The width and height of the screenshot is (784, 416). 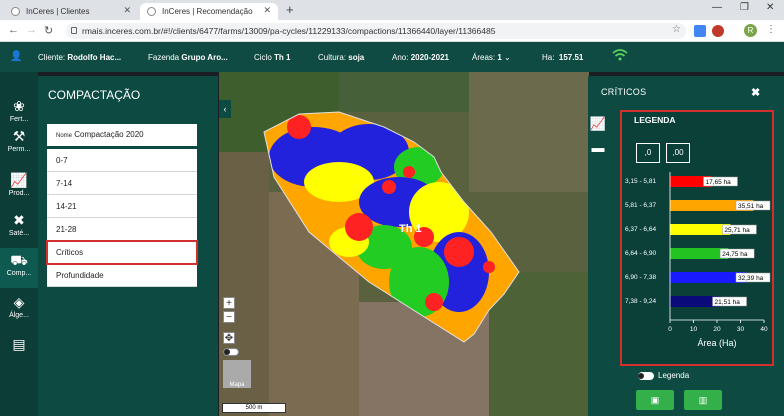 I want to click on category-label: 6,37 - 6,64, so click(x=640, y=229).